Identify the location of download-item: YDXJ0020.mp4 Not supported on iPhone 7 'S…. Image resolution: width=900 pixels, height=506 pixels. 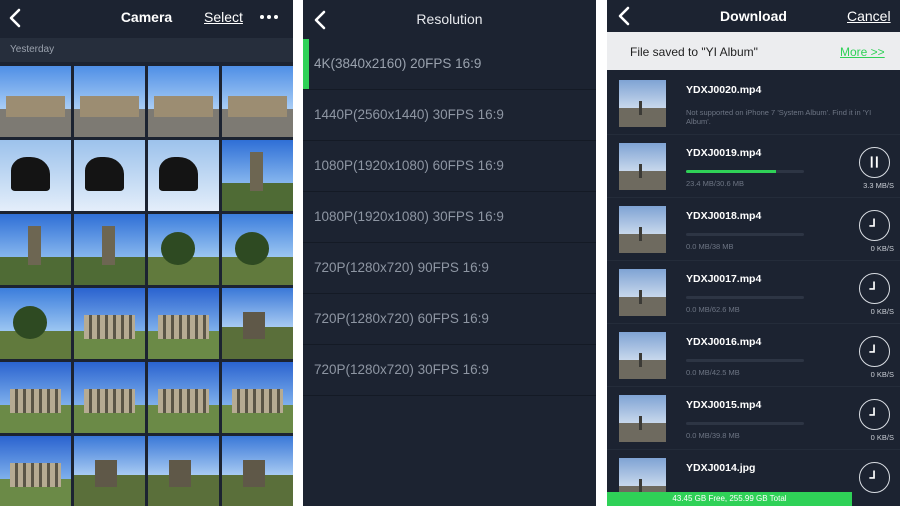
(753, 103).